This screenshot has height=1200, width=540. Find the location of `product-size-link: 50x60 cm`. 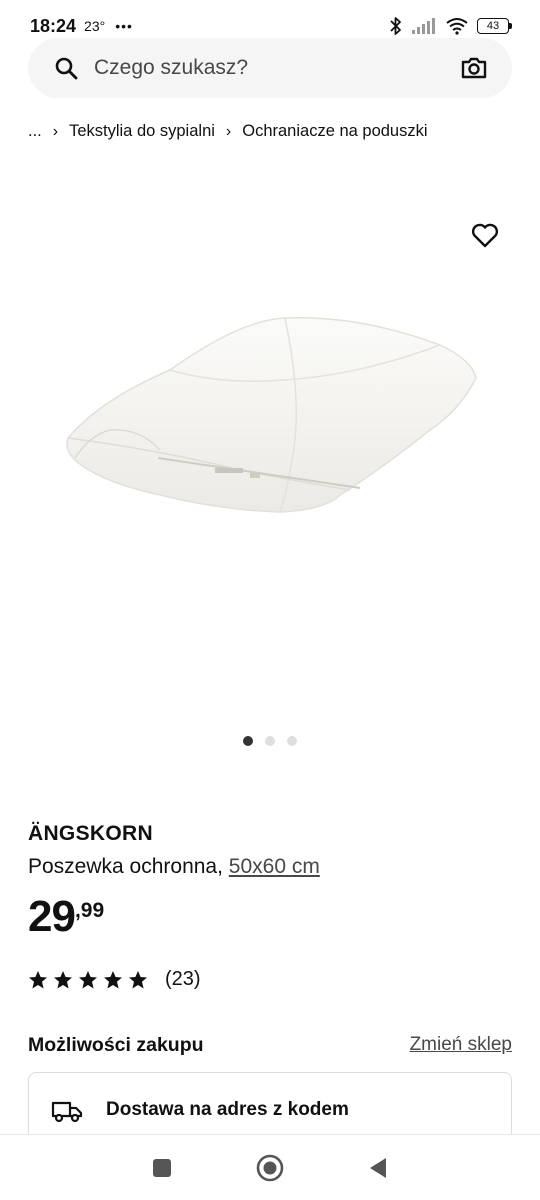

product-size-link: 50x60 cm is located at coordinates (274, 866).